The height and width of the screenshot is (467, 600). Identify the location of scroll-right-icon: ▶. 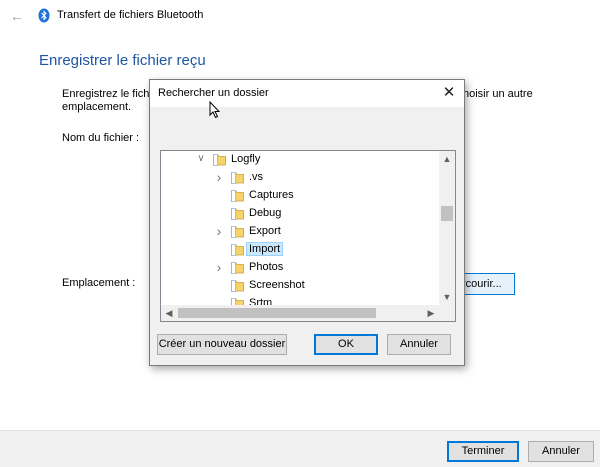
(431, 313).